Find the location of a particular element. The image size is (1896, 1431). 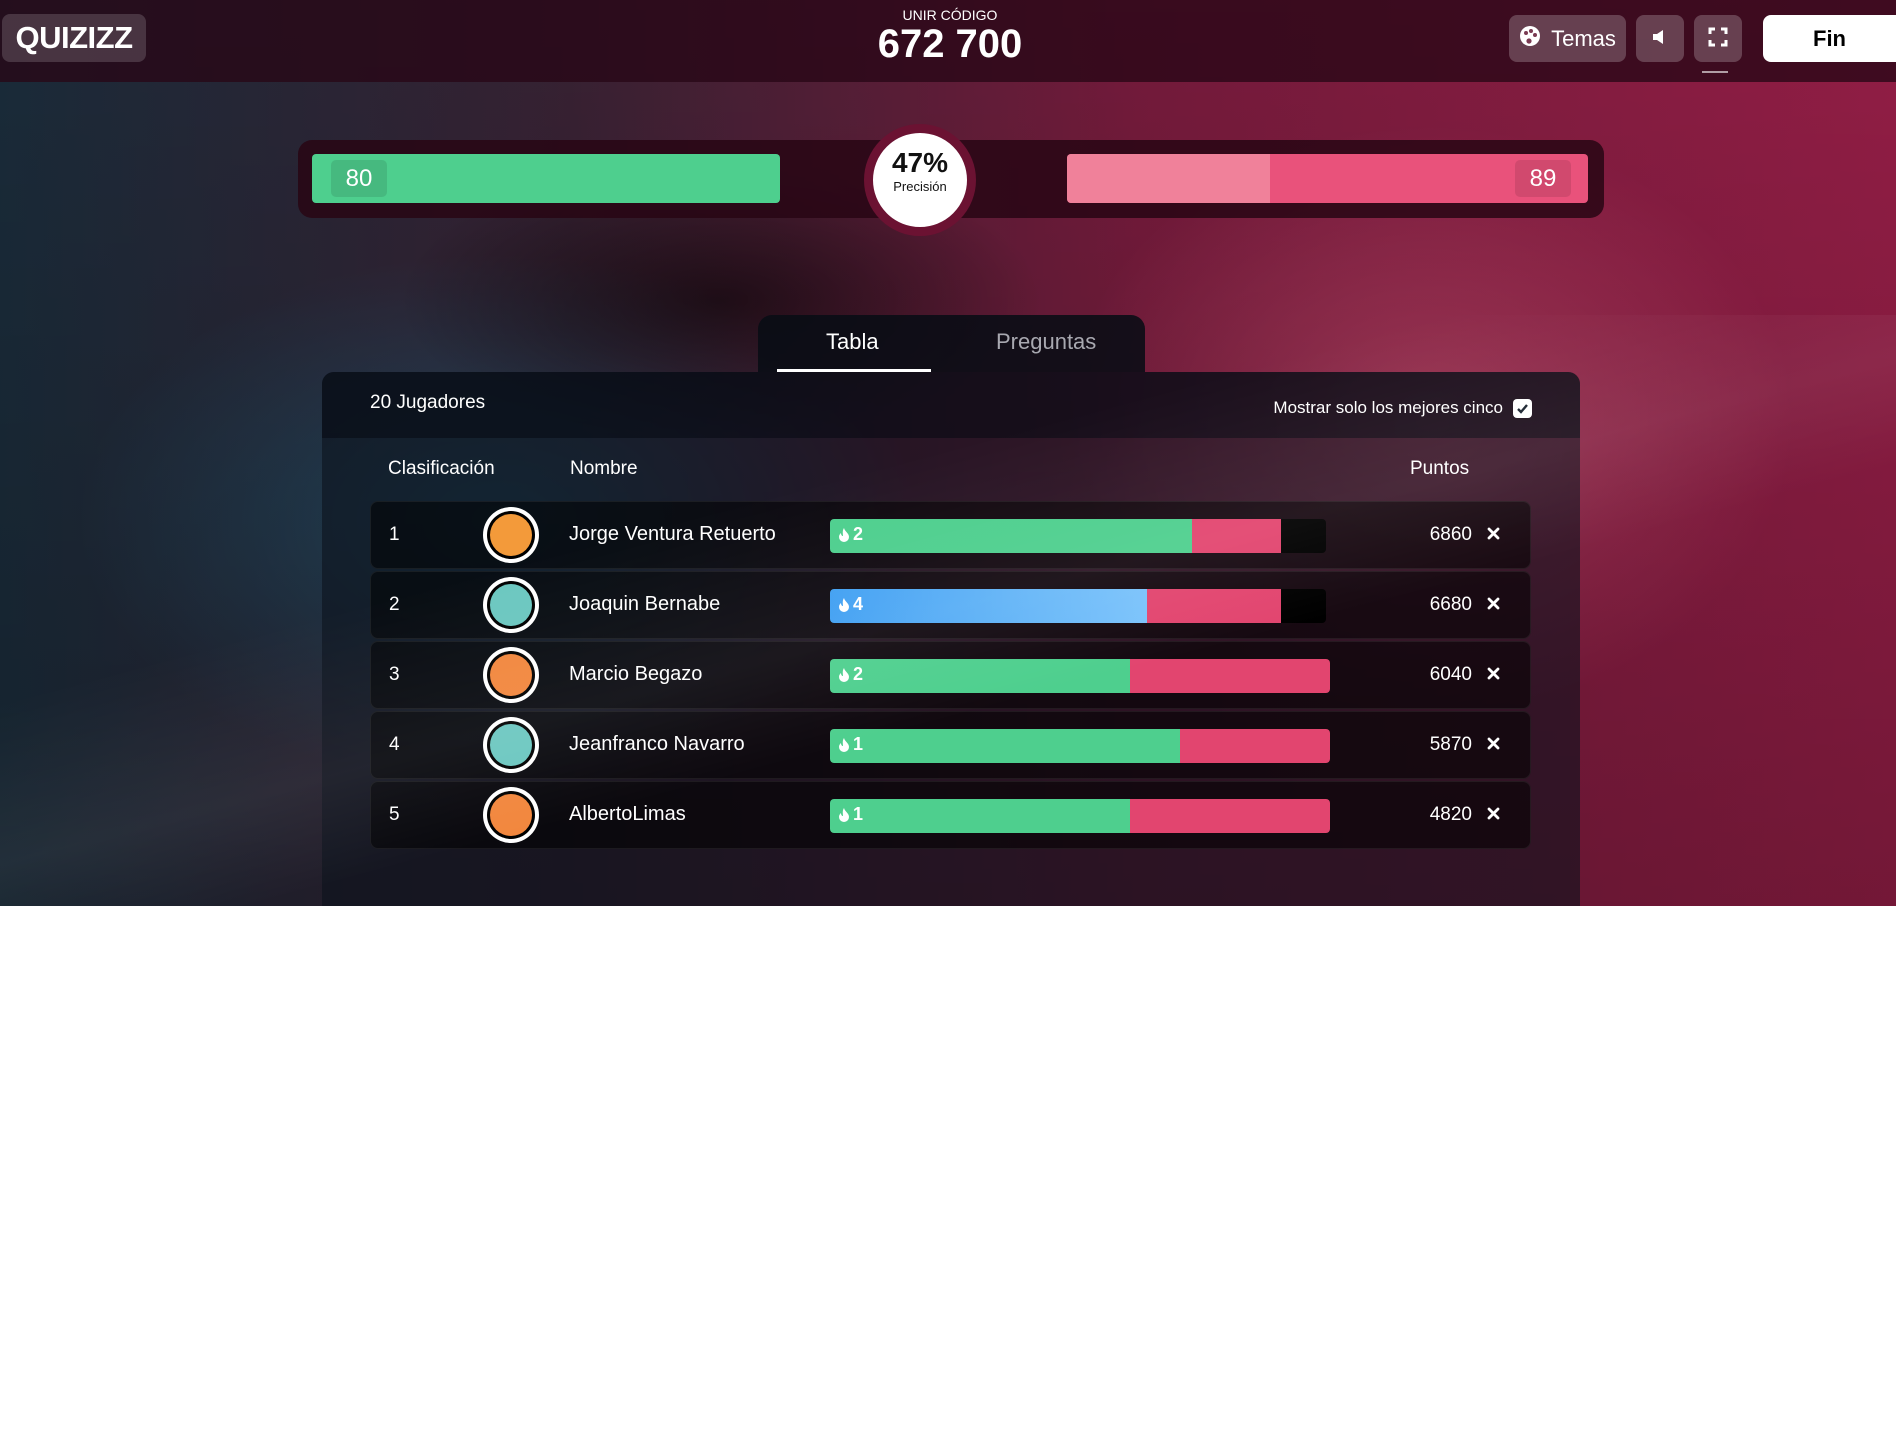

accuracy-percent: 47% is located at coordinates (920, 162).